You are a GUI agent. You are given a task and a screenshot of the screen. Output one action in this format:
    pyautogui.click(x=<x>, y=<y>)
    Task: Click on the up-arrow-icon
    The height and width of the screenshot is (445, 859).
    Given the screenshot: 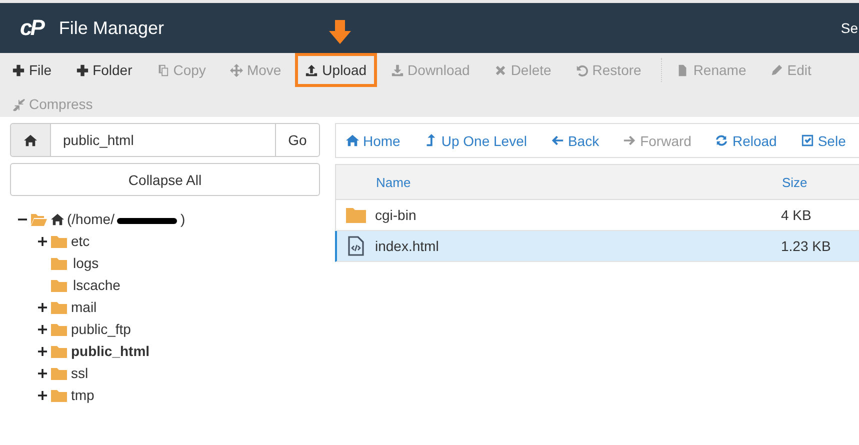 What is the action you would take?
    pyautogui.click(x=431, y=140)
    